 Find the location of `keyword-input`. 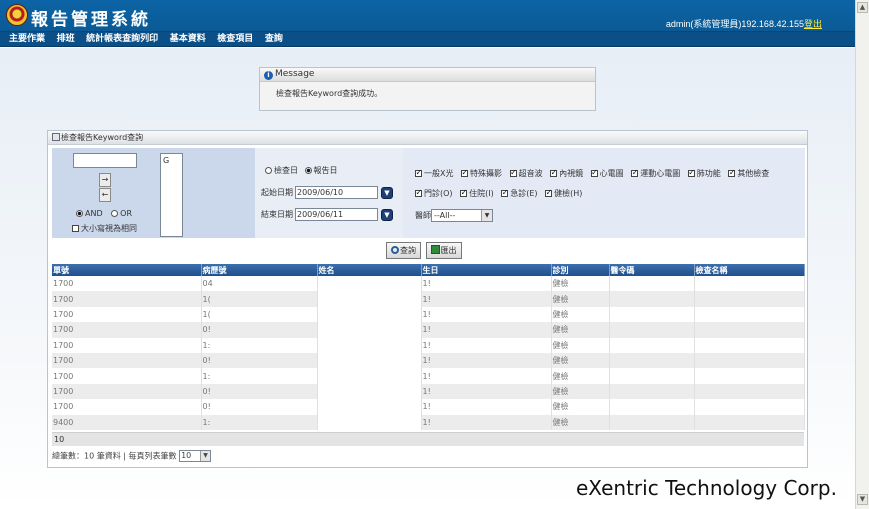

keyword-input is located at coordinates (105, 160).